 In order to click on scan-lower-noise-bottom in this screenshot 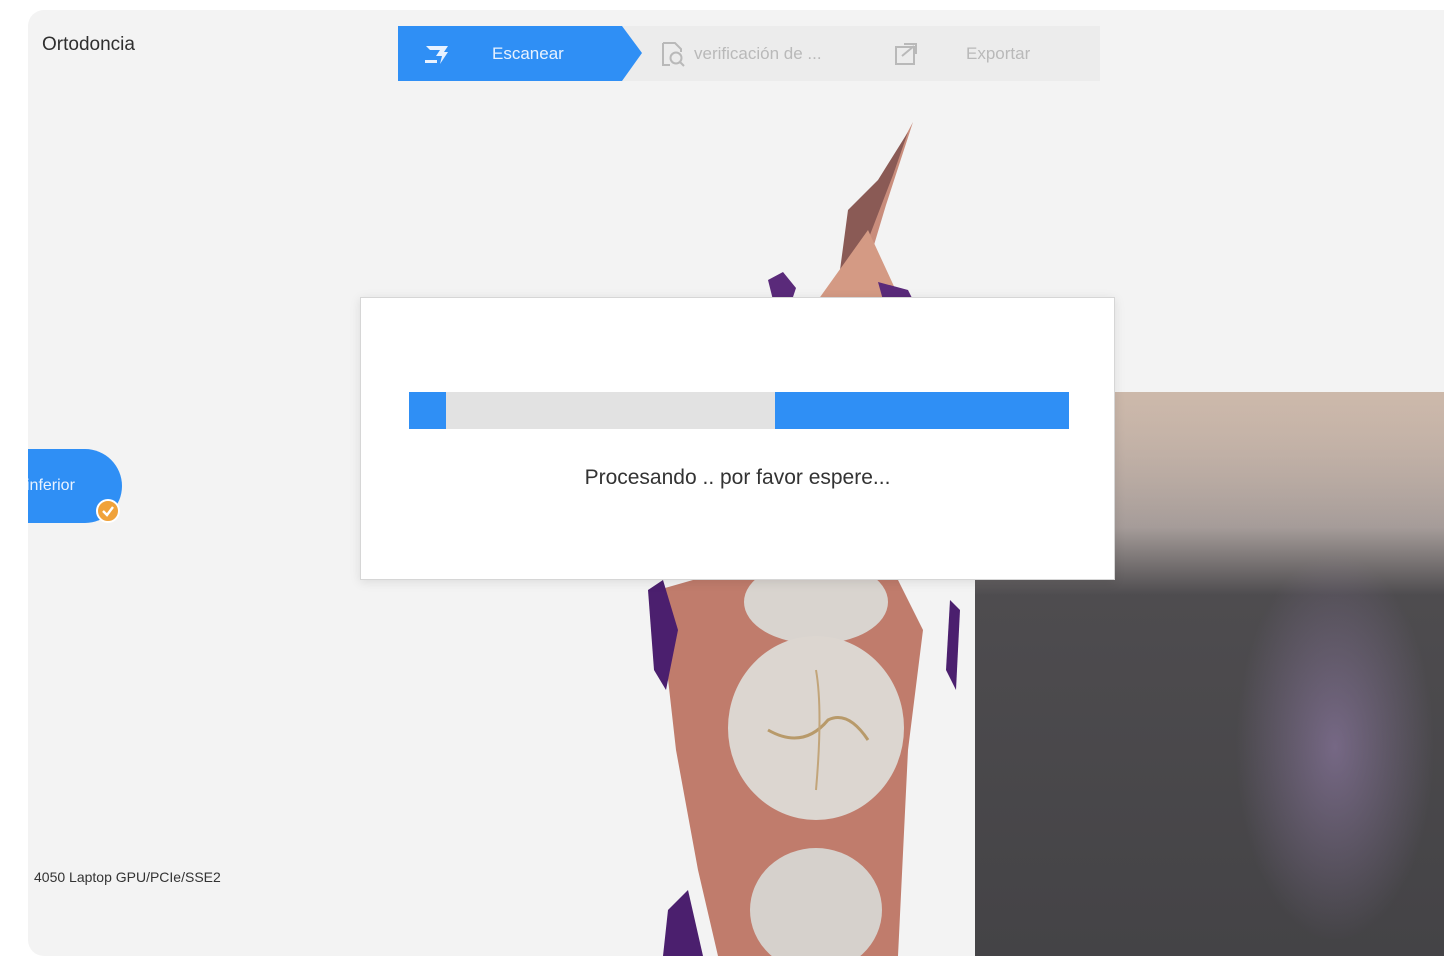, I will do `click(683, 923)`.